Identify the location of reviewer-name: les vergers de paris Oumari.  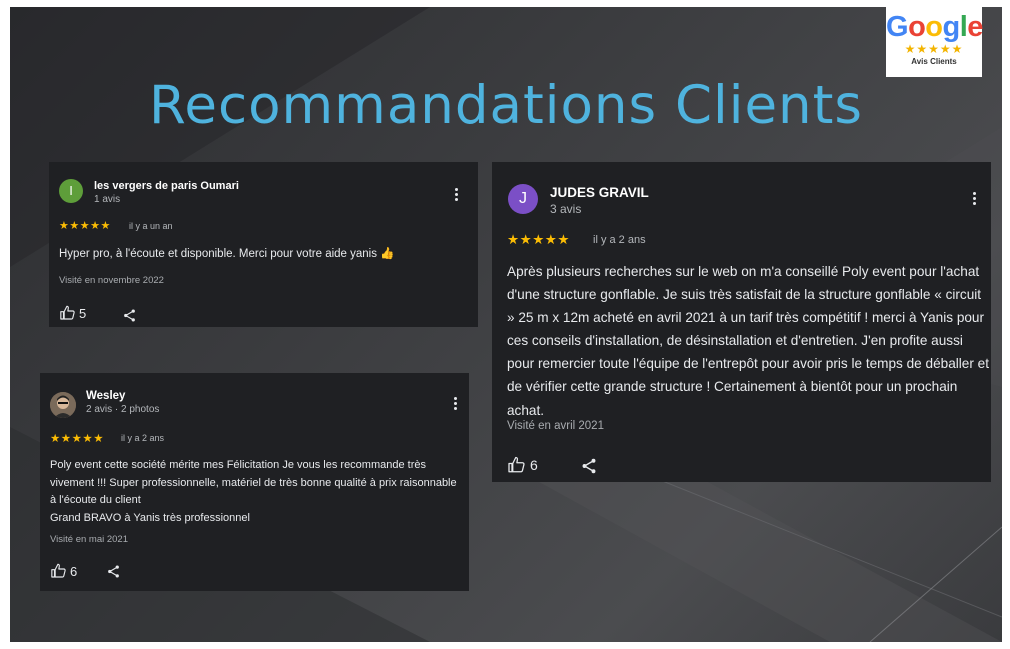
(166, 186).